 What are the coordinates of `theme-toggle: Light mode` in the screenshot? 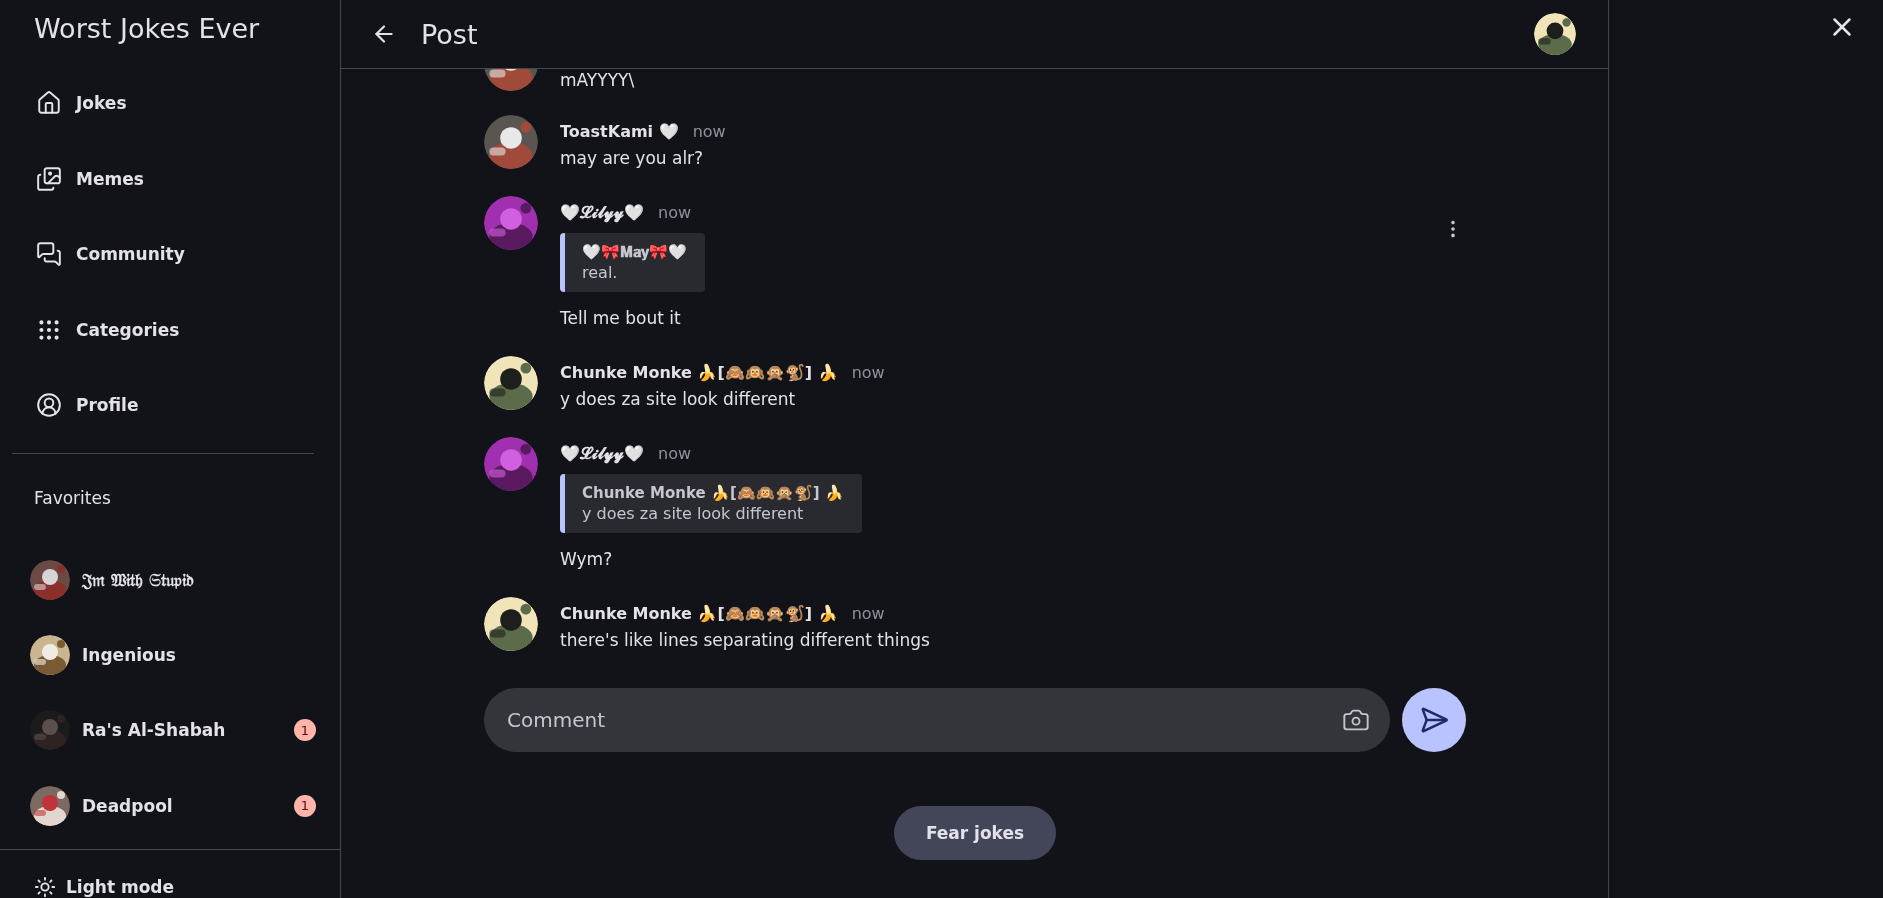 It's located at (170, 874).